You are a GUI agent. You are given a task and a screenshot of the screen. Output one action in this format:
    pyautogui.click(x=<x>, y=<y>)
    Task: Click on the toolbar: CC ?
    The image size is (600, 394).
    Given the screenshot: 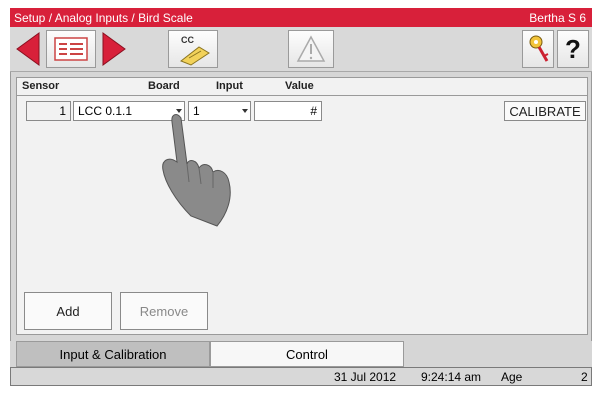 What is the action you would take?
    pyautogui.click(x=301, y=49)
    